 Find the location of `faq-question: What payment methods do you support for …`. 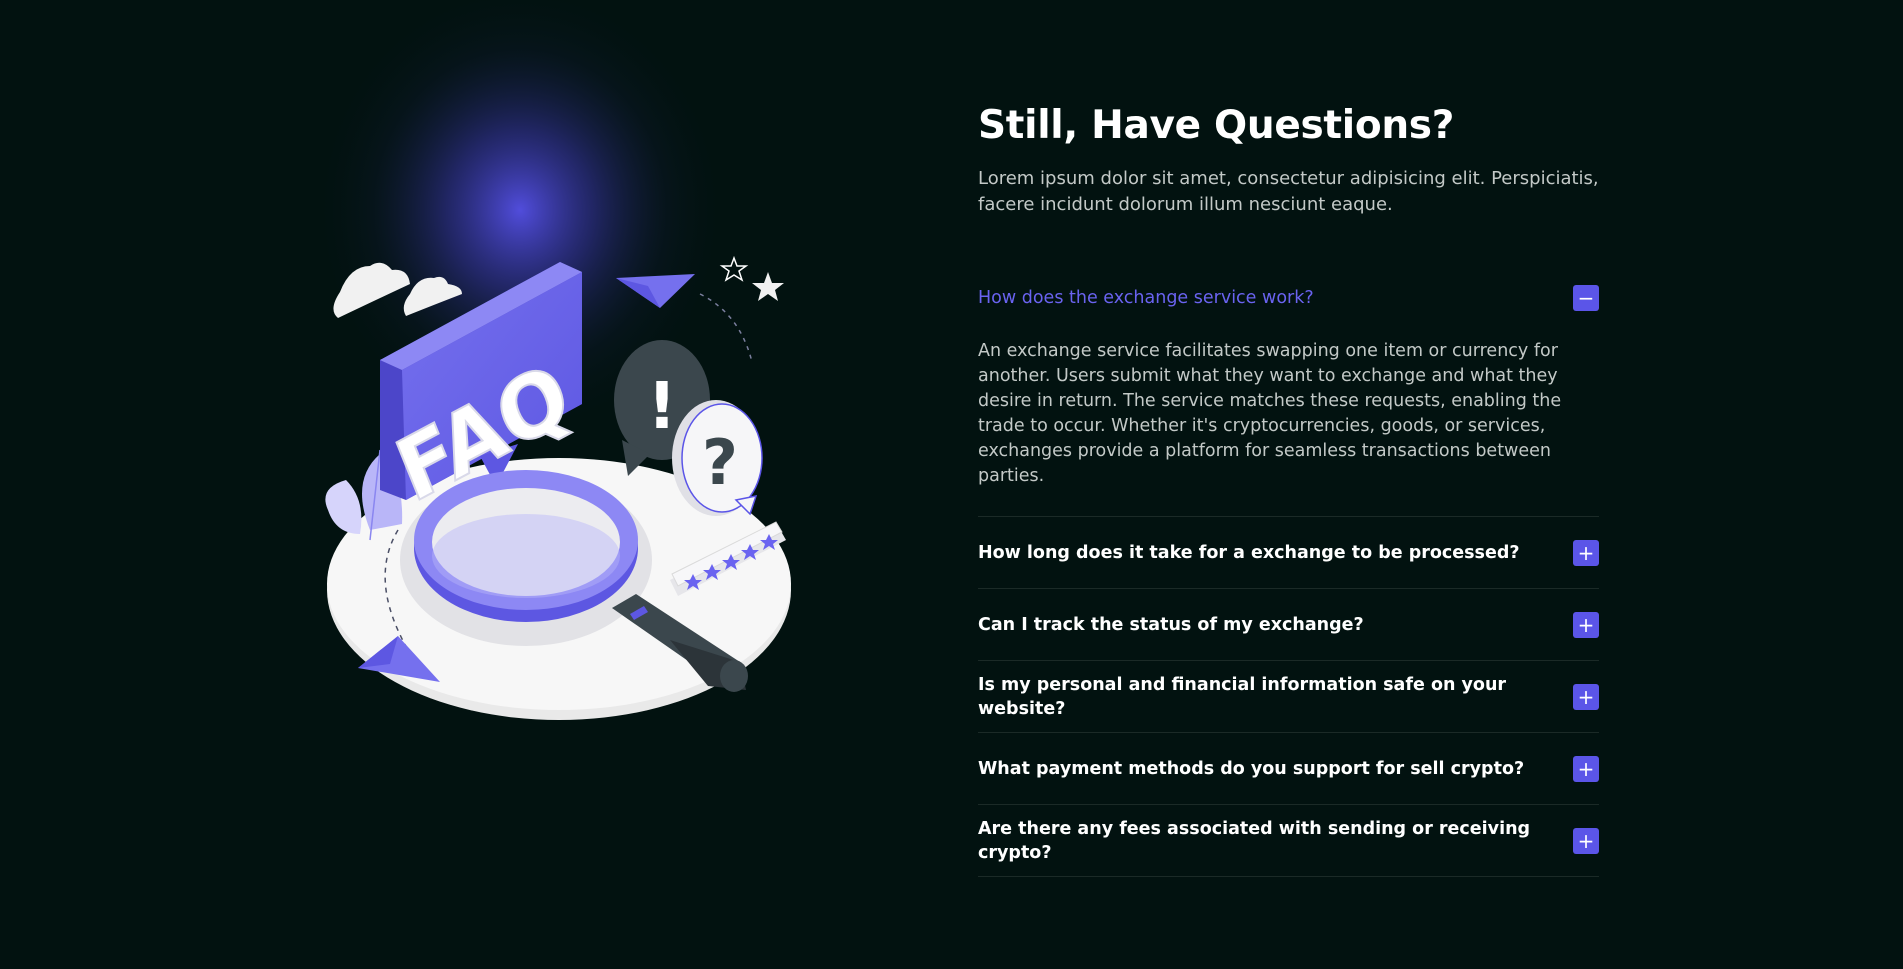

faq-question: What payment methods do you support for … is located at coordinates (1251, 769).